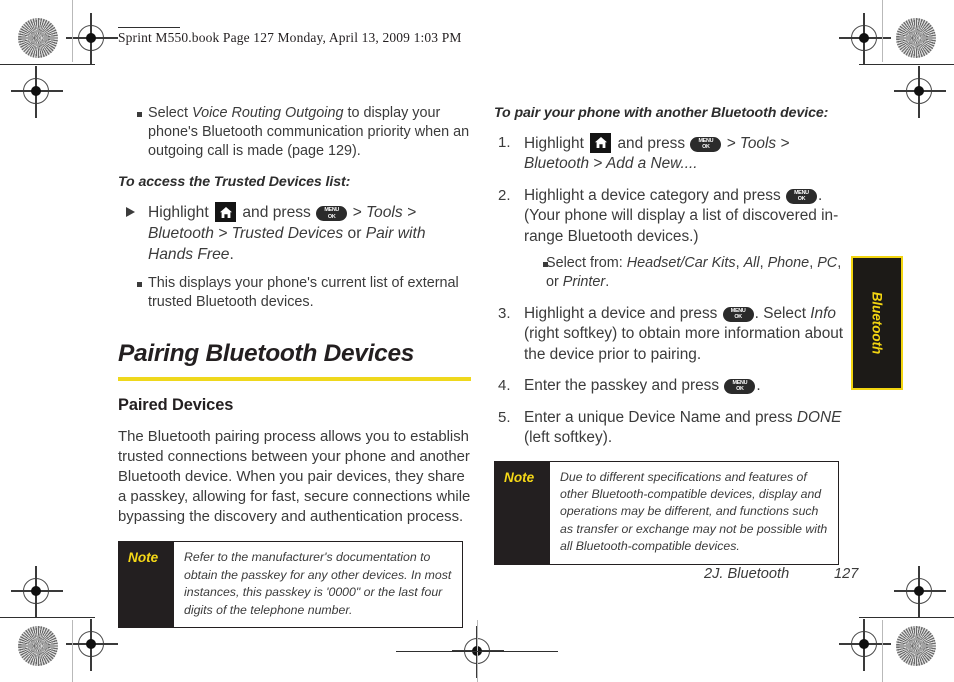 Image resolution: width=954 pixels, height=682 pixels. What do you see at coordinates (181, 213) in the screenshot?
I see `step-text-part1: Highlight` at bounding box center [181, 213].